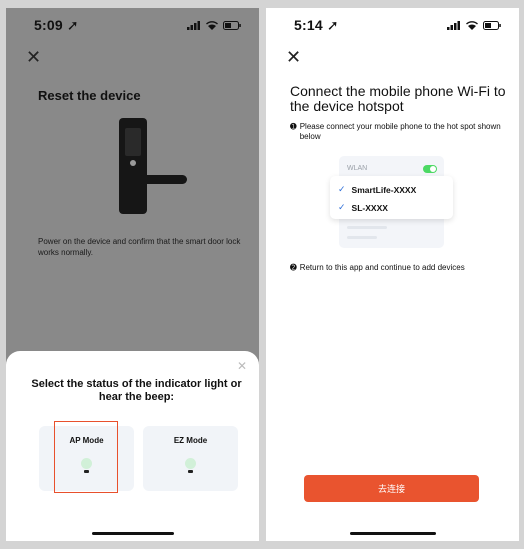  What do you see at coordinates (308, 24) in the screenshot?
I see `time-text: 5:14` at bounding box center [308, 24].